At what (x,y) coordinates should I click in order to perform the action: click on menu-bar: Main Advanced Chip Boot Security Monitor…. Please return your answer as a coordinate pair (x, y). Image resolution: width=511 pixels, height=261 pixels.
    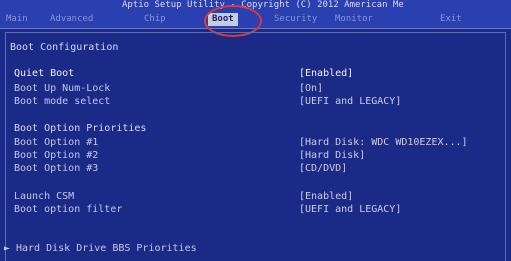
    Looking at the image, I should click on (255, 20).